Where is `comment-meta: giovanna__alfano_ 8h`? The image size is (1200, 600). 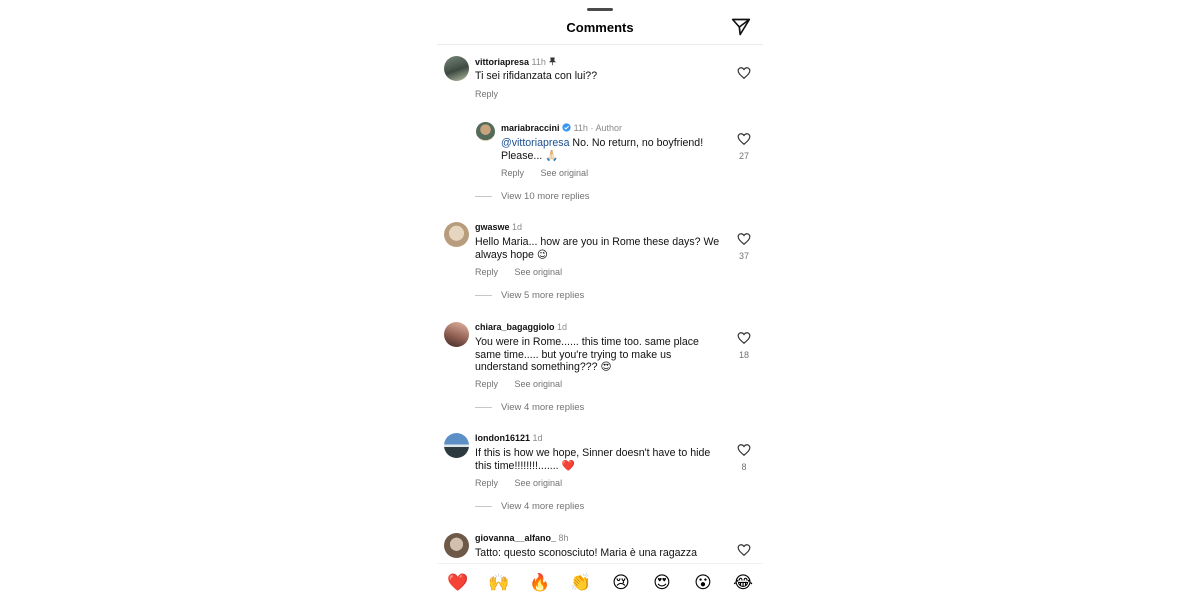 comment-meta: giovanna__alfano_ 8h is located at coordinates (522, 538).